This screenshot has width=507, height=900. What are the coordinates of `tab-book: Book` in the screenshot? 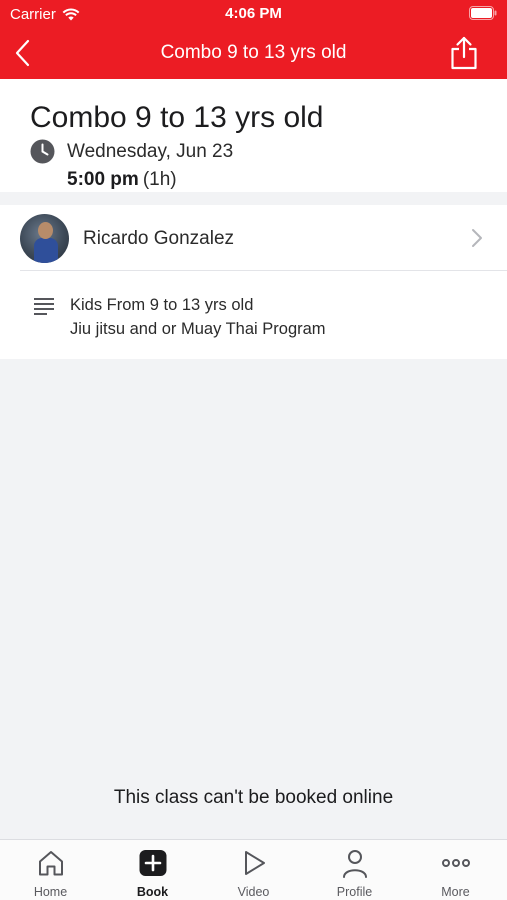 It's located at (152, 870).